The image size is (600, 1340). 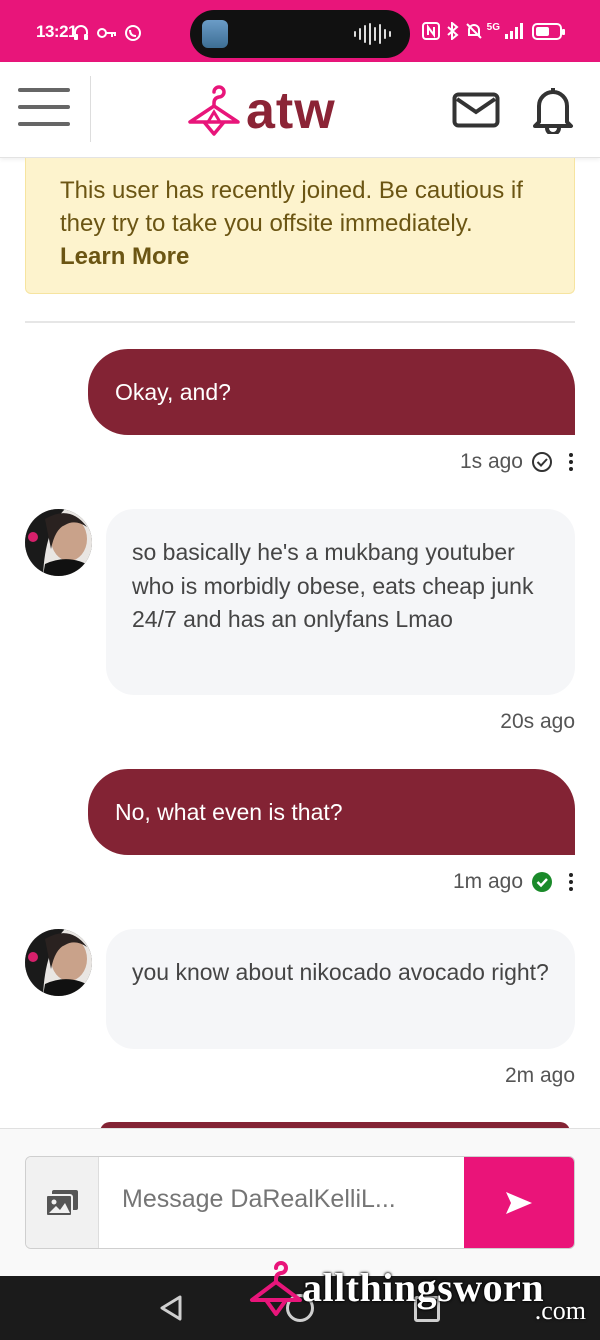 What do you see at coordinates (542, 882) in the screenshot?
I see `read-check-icon` at bounding box center [542, 882].